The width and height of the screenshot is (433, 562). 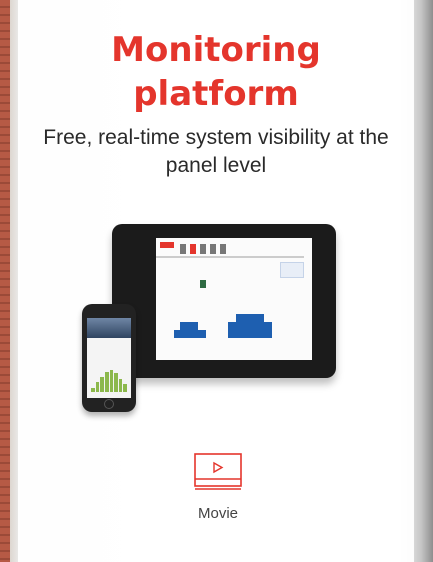 I want to click on phone-energy-chart, so click(x=109, y=381).